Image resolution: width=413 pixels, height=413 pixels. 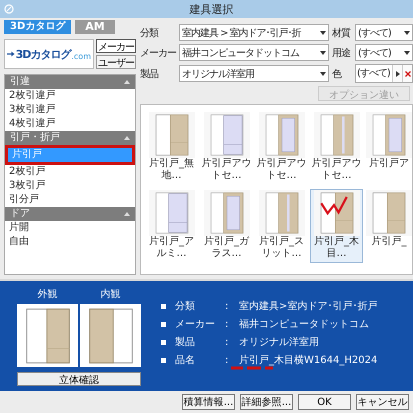 I want to click on category-header: 引違, so click(x=70, y=82).